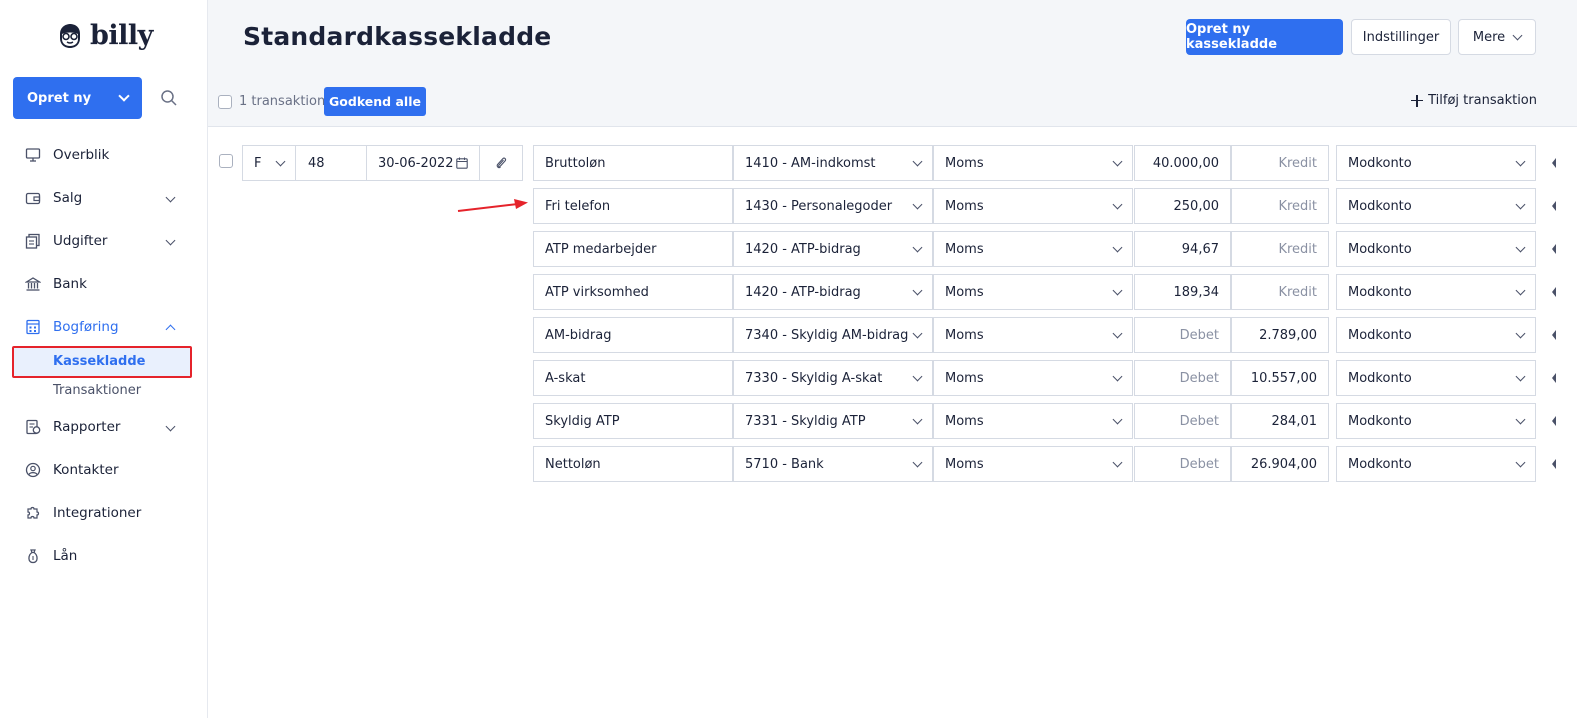 The height and width of the screenshot is (718, 1577). I want to click on more-button: Mere, so click(1497, 37).